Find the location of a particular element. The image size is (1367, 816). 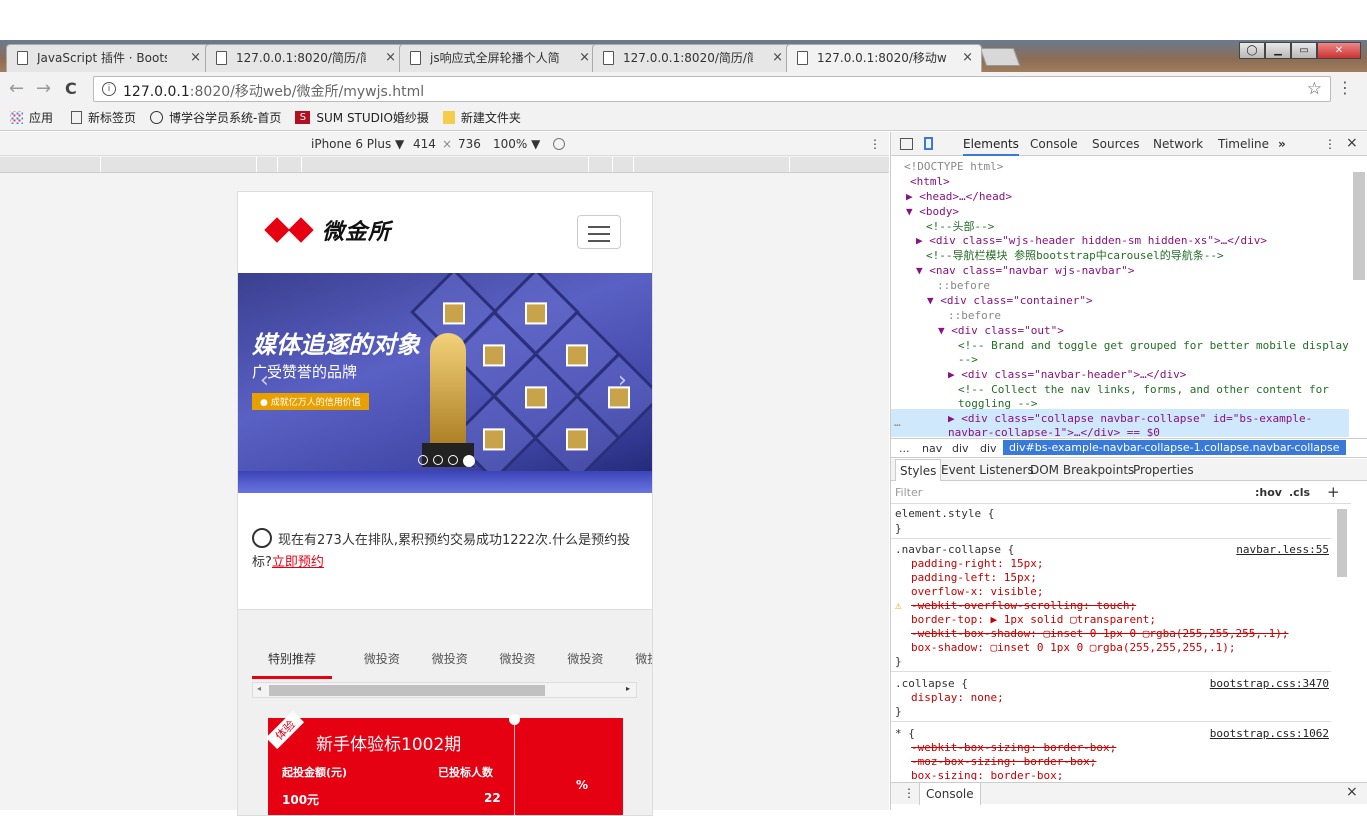

tab-console: Console is located at coordinates (1054, 144).